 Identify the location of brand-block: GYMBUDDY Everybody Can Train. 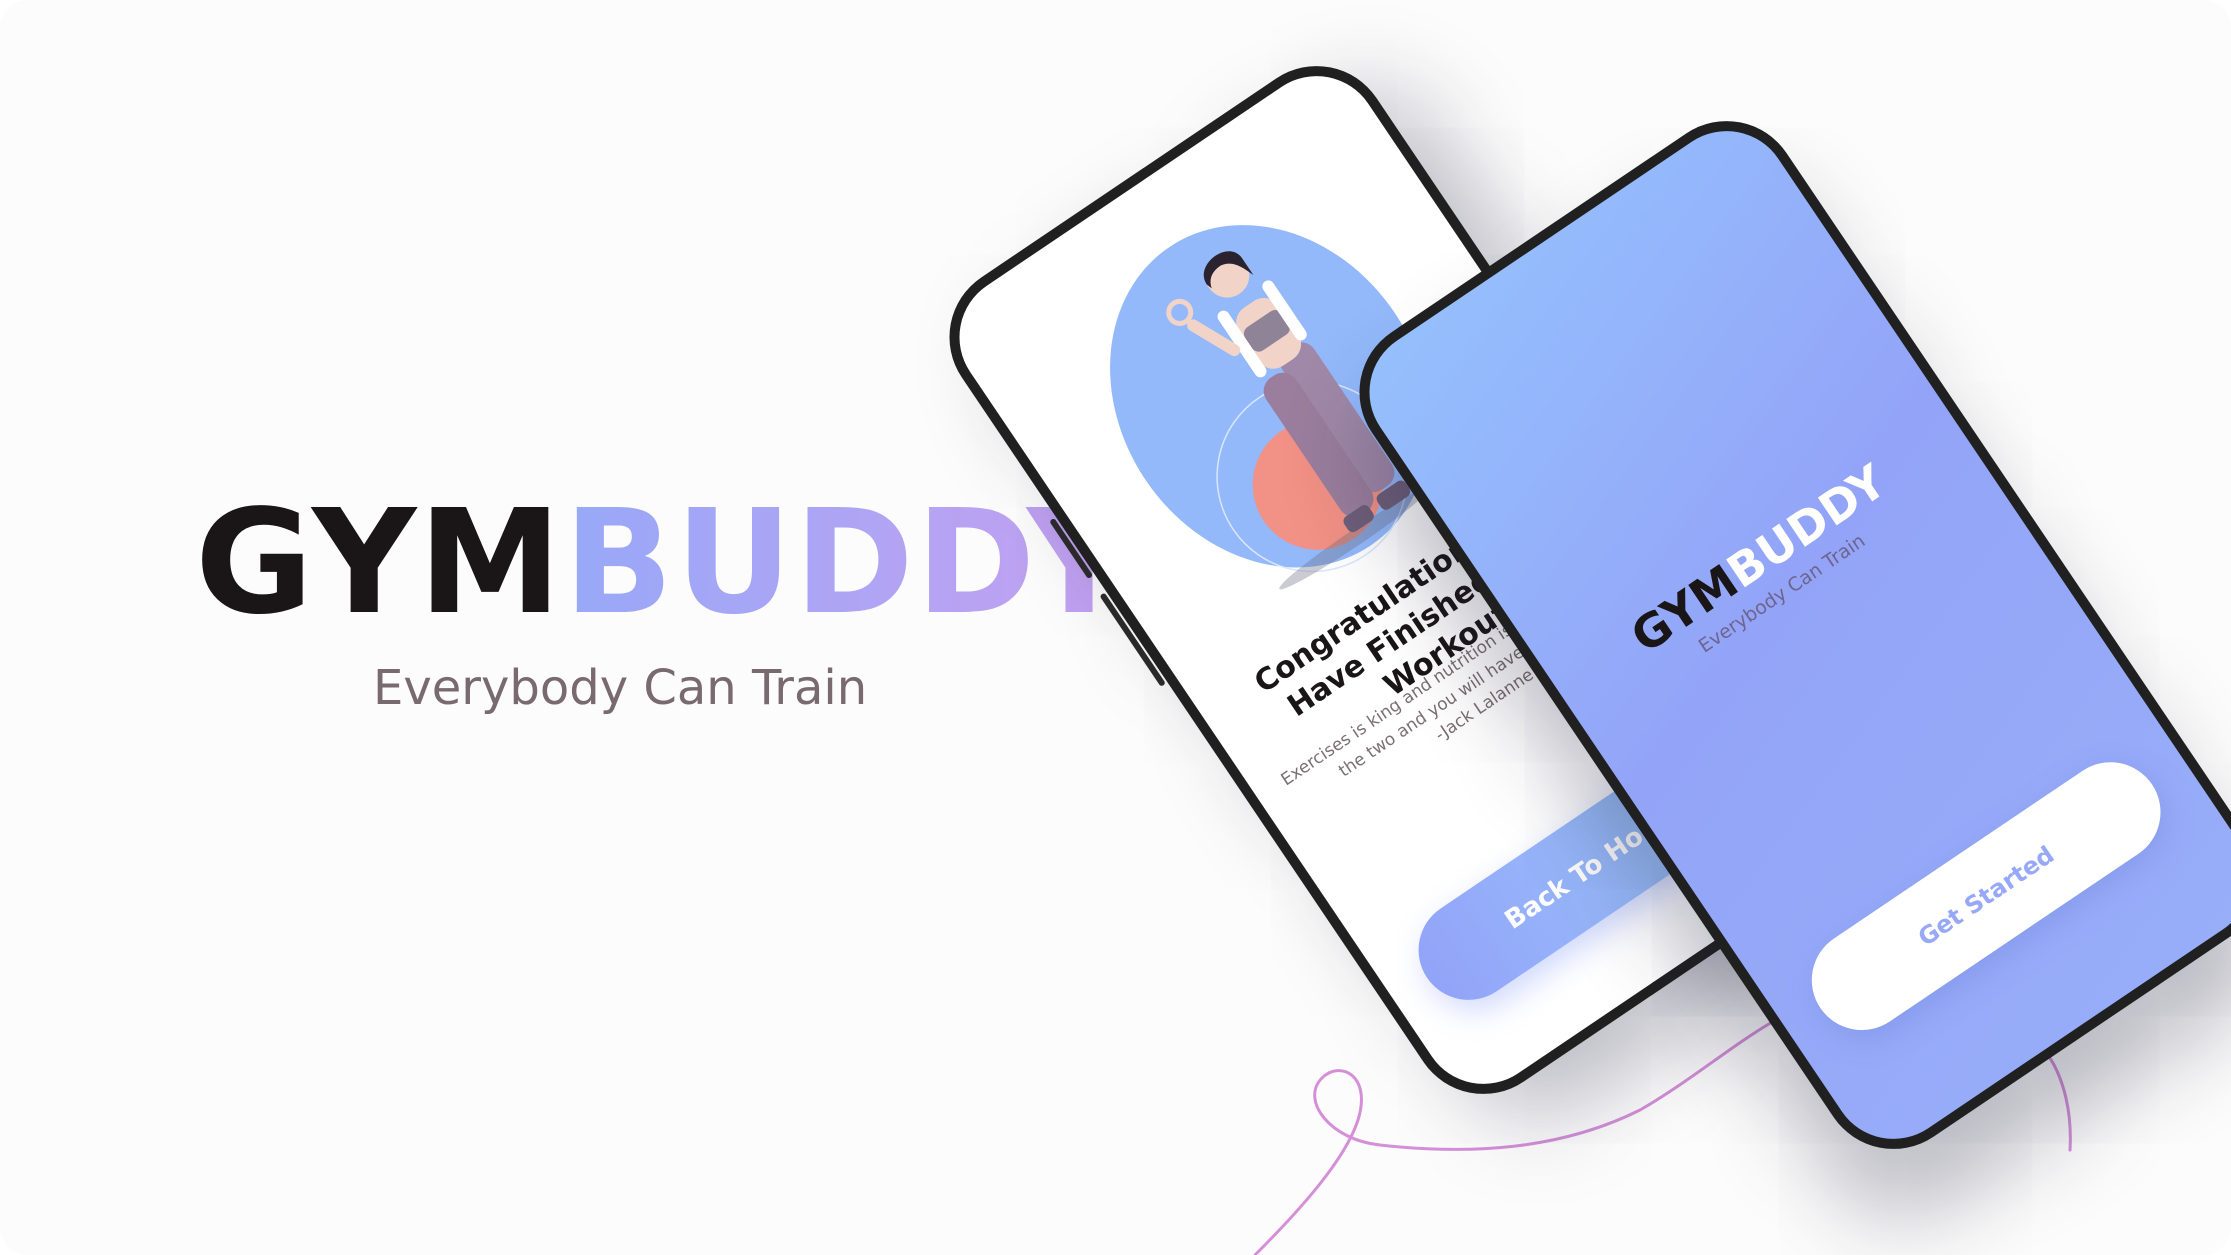
(663, 603).